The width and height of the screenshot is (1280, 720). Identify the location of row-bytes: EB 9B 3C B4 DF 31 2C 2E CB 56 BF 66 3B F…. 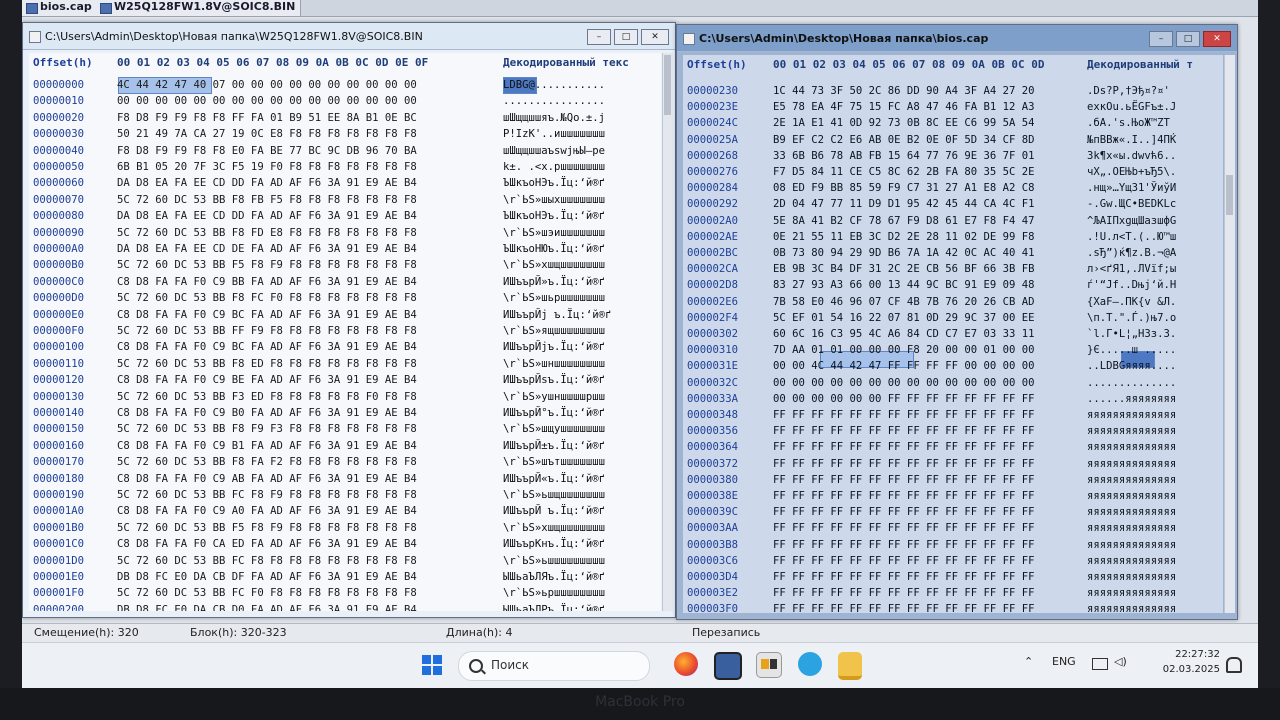
(904, 269).